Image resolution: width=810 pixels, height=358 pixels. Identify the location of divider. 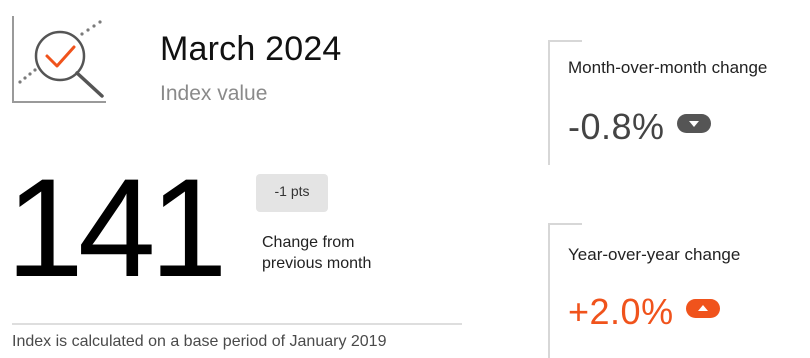
(237, 324).